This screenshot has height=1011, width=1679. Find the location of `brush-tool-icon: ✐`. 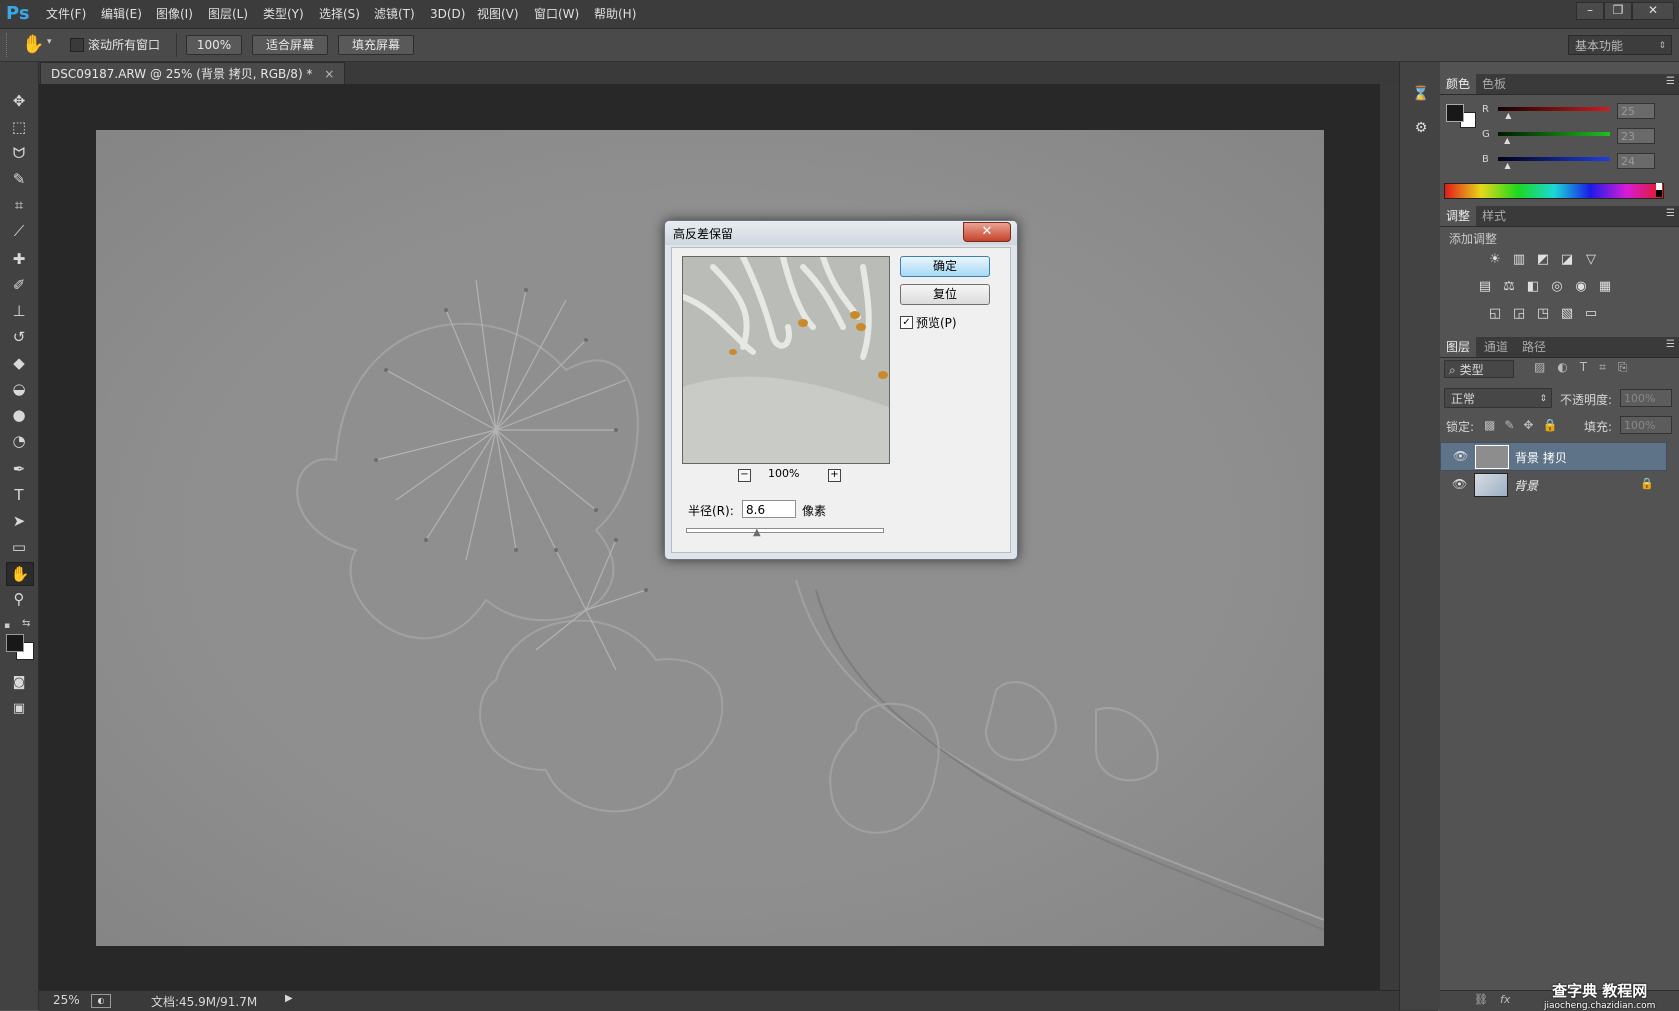

brush-tool-icon: ✐ is located at coordinates (19, 285).